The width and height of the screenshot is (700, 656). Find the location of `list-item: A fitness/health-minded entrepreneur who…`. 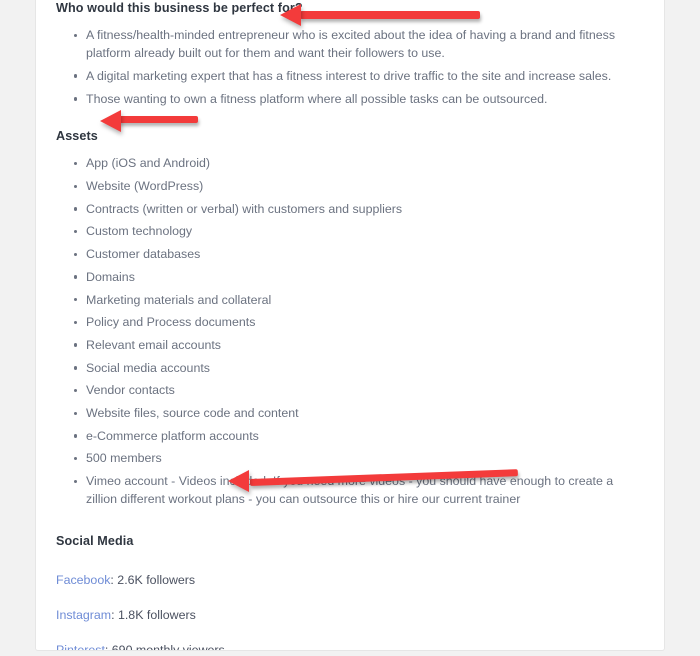

list-item: A fitness/health-minded entrepreneur who… is located at coordinates (359, 44).